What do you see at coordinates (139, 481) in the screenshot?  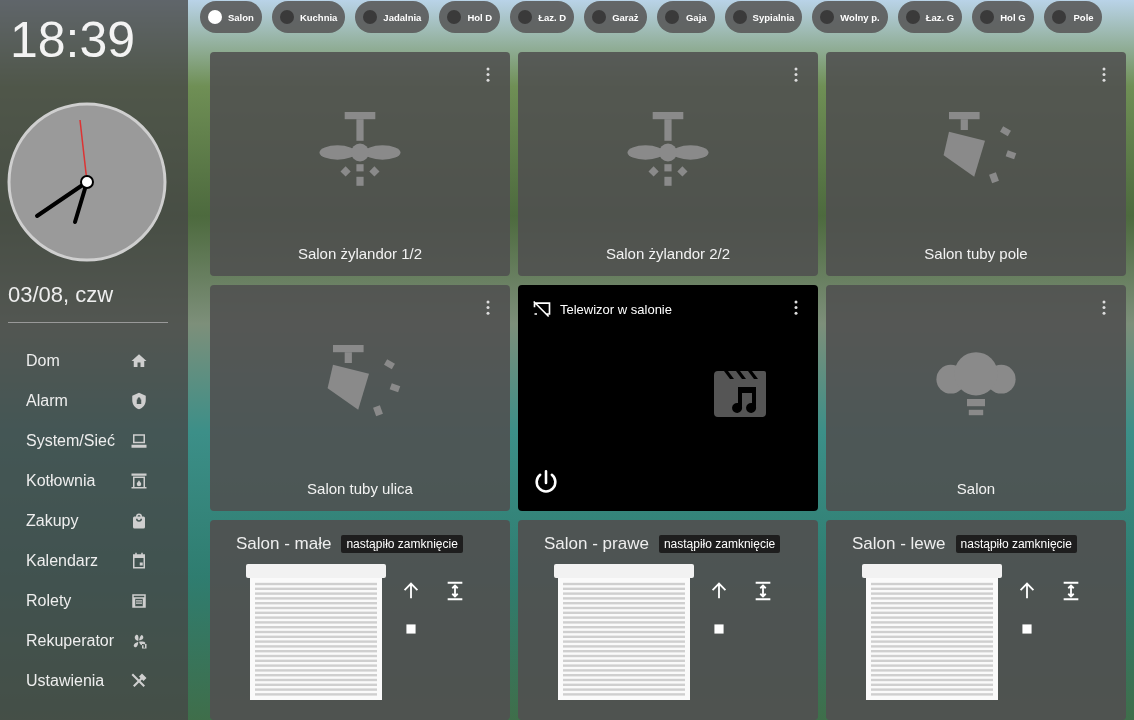 I see `fireplace-icon` at bounding box center [139, 481].